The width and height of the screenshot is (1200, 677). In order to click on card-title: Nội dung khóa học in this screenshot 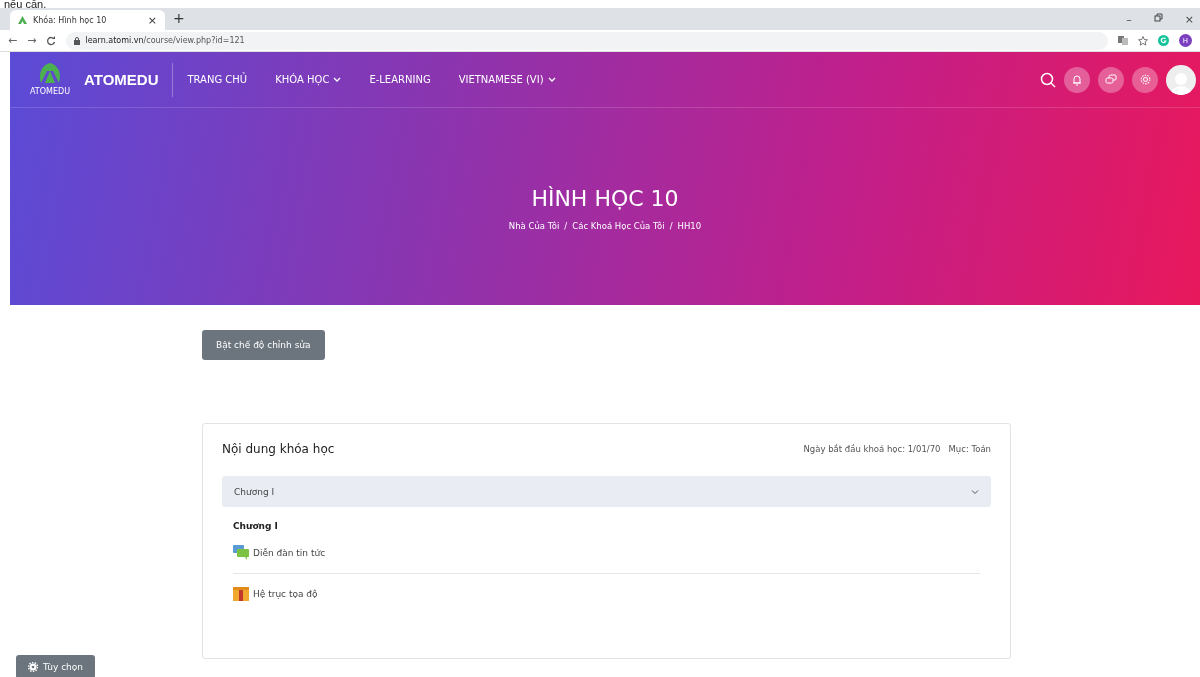, I will do `click(278, 449)`.